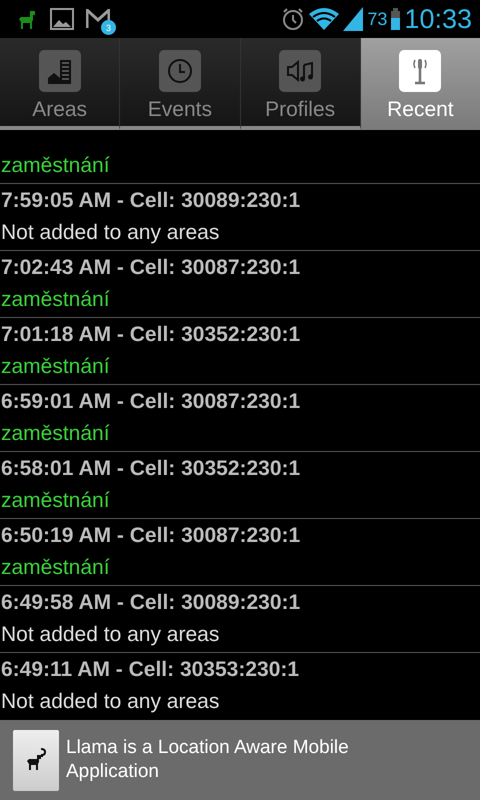 The width and height of the screenshot is (480, 800). What do you see at coordinates (151, 602) in the screenshot?
I see `entry-title: 6:49:58 AM - Cell: 30089:230:1` at bounding box center [151, 602].